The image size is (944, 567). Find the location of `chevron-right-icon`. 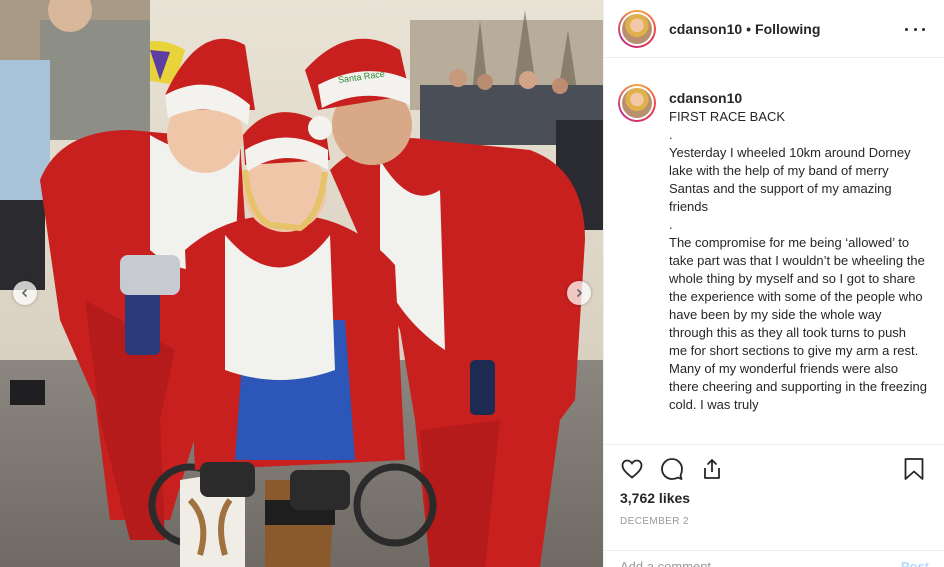

chevron-right-icon is located at coordinates (579, 293).